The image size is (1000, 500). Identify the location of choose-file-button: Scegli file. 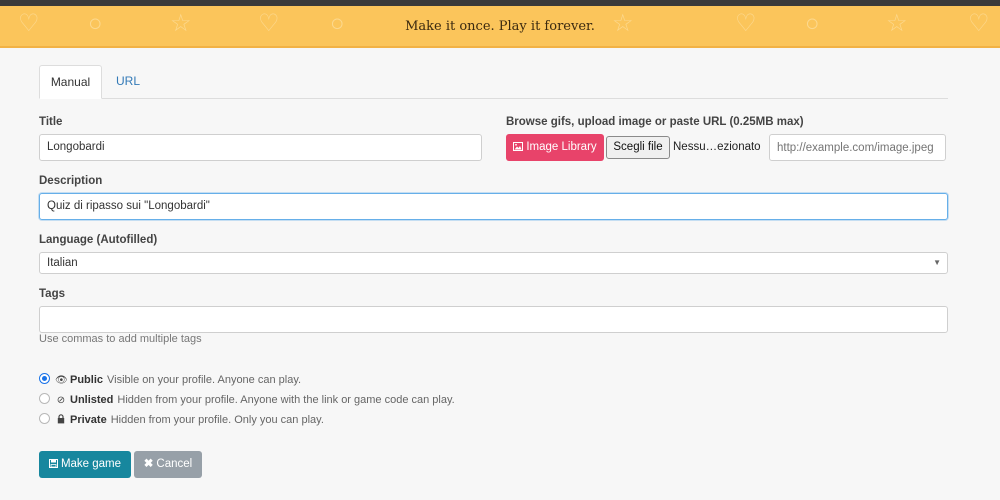
(638, 147).